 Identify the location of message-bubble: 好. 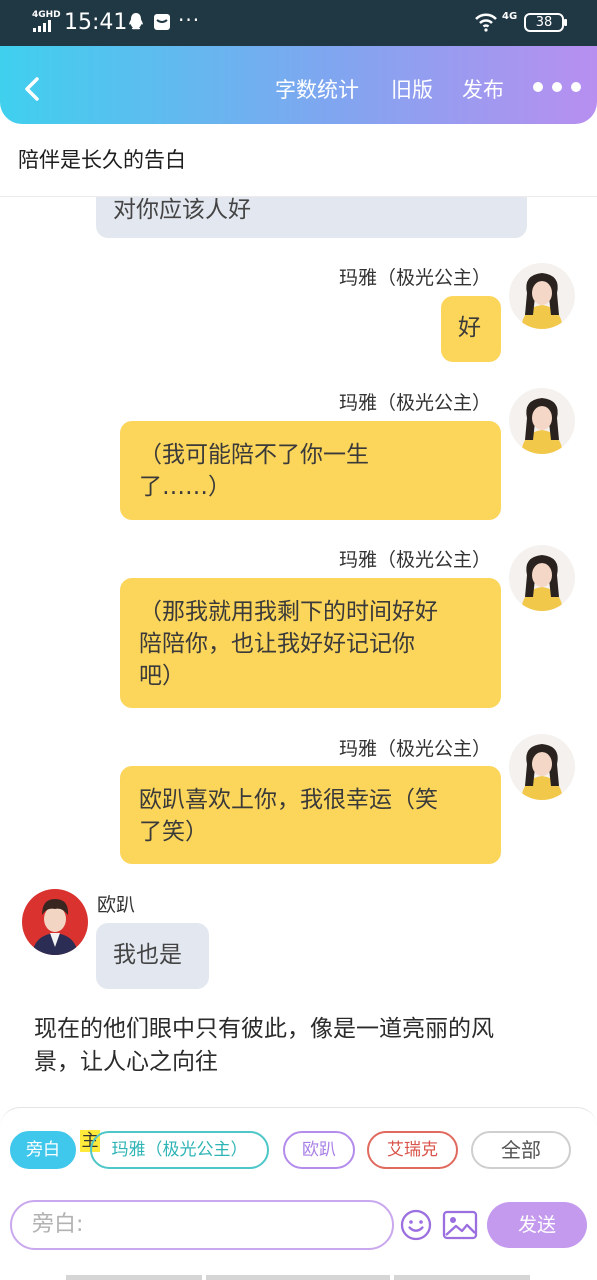
(471, 329).